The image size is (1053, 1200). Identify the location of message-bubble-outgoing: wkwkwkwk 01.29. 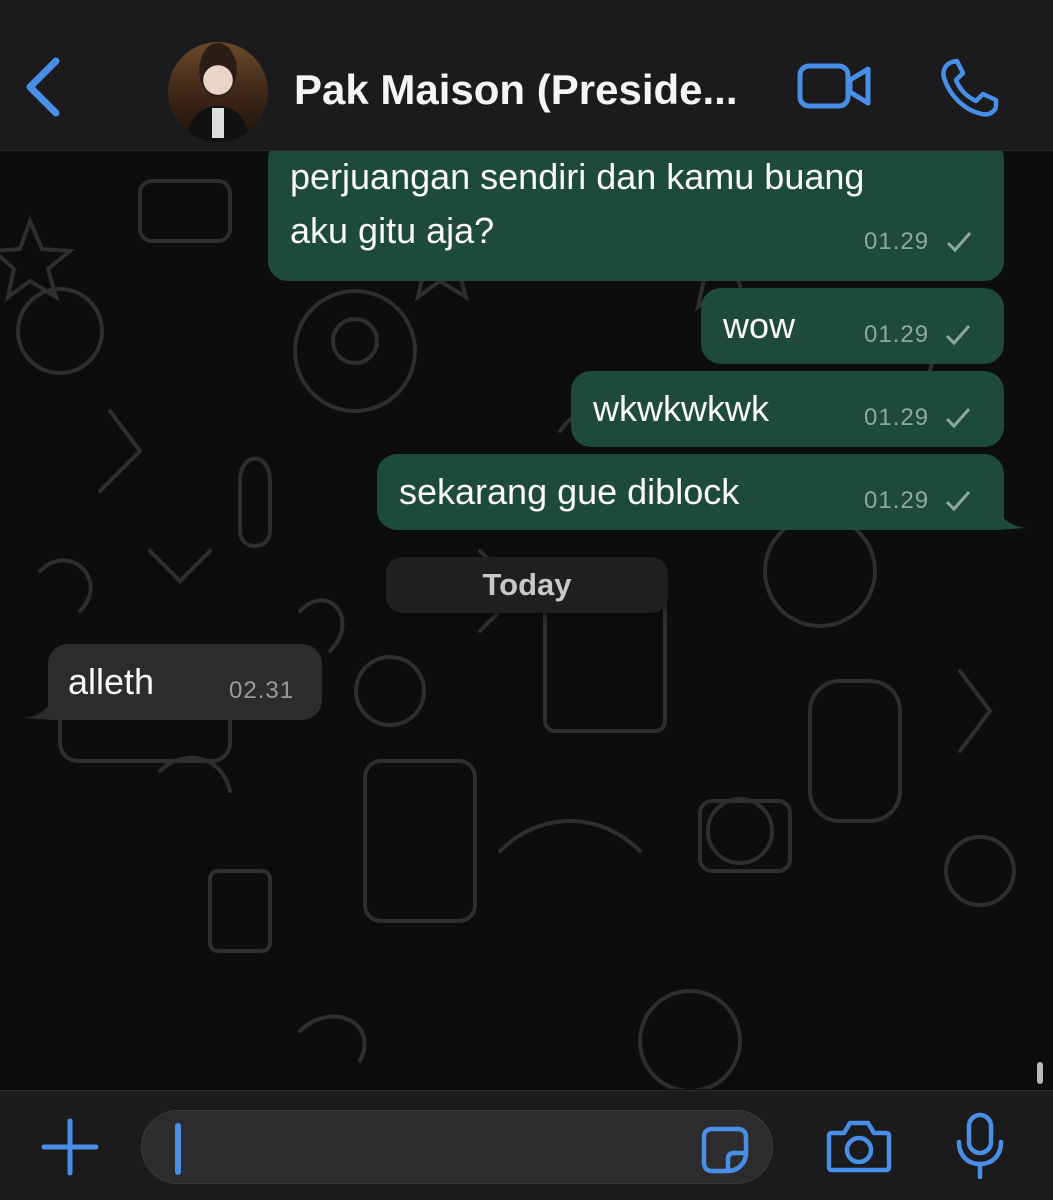
(787, 409).